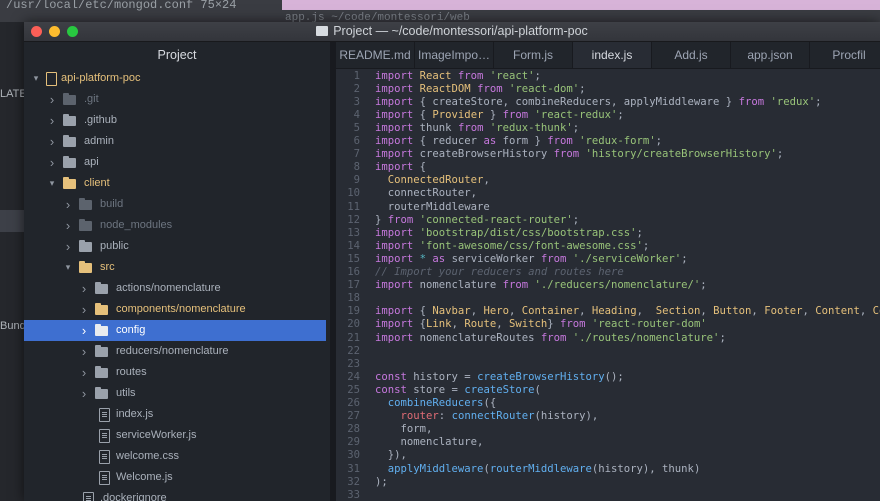 Image resolution: width=880 pixels, height=501 pixels. I want to click on tree-item-git: › .git, so click(175, 99).